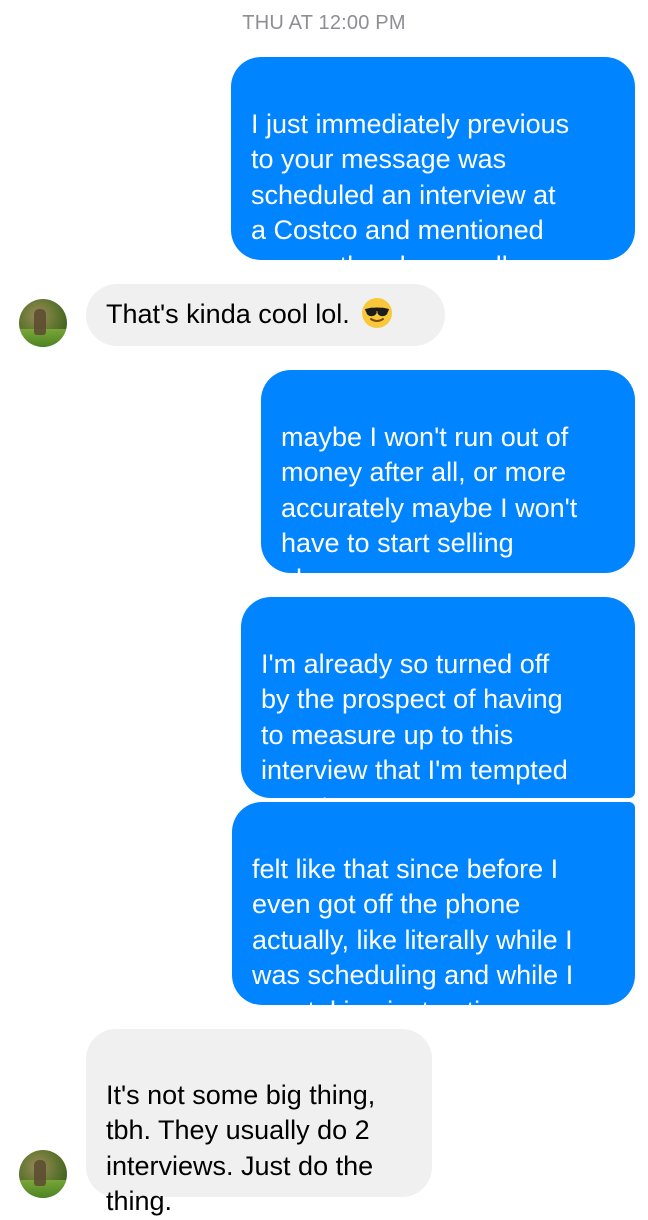 Image resolution: width=648 pixels, height=1220 pixels. What do you see at coordinates (228, 314) in the screenshot?
I see `message-text: That's kinda cool lol.` at bounding box center [228, 314].